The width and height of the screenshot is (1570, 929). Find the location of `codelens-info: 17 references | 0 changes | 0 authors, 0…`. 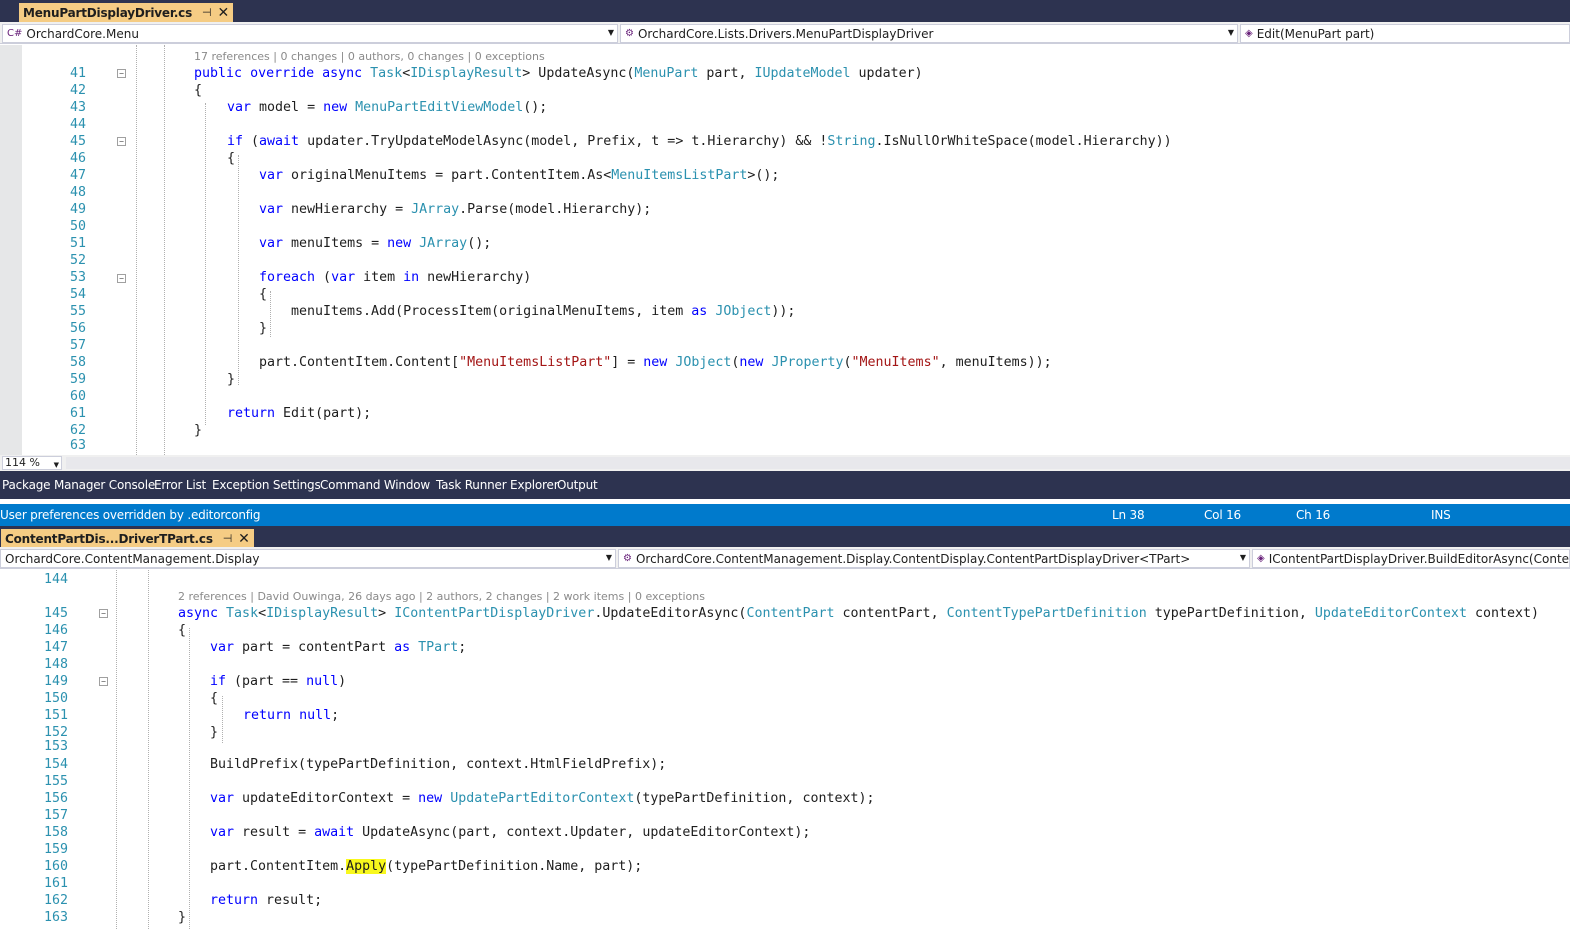

codelens-info: 17 references | 0 changes | 0 authors, 0… is located at coordinates (369, 56).